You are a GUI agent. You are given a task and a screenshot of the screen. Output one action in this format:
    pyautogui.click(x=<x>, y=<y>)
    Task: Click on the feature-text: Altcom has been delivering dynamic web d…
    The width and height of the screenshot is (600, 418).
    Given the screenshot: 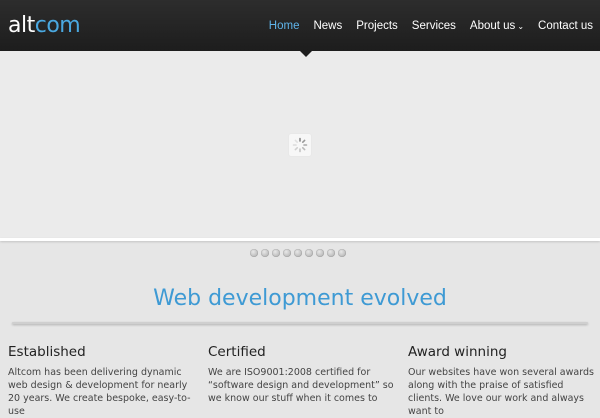 What is the action you would take?
    pyautogui.click(x=99, y=392)
    